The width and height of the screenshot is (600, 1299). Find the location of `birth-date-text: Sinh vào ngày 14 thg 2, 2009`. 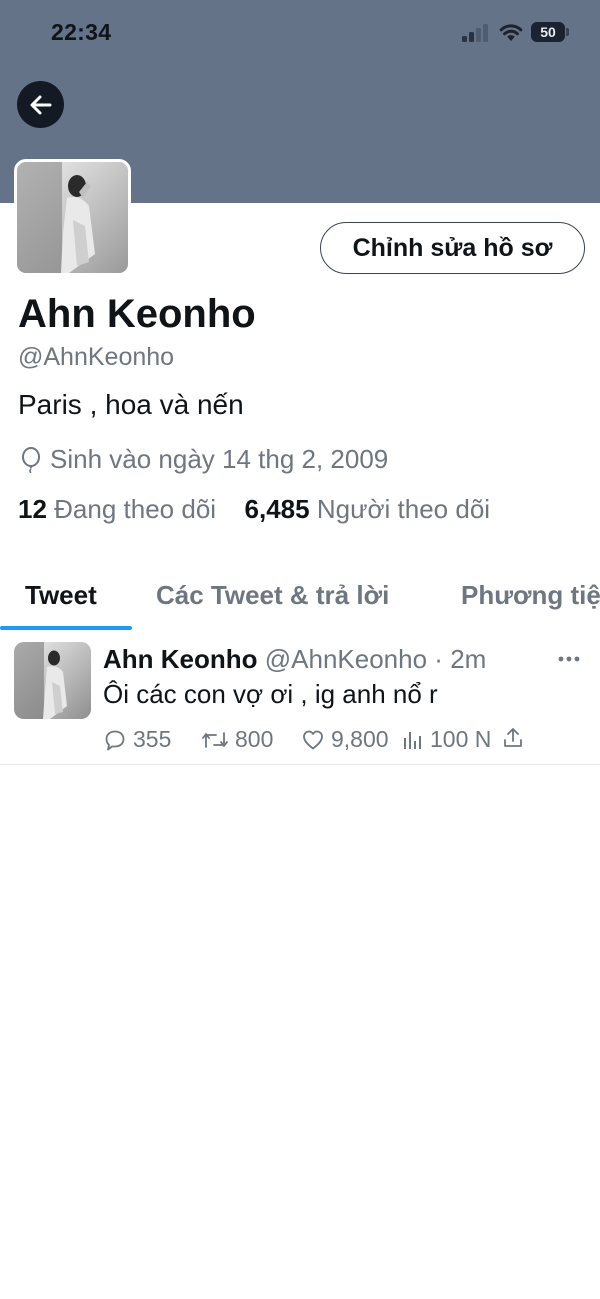

birth-date-text: Sinh vào ngày 14 thg 2, 2009 is located at coordinates (219, 459).